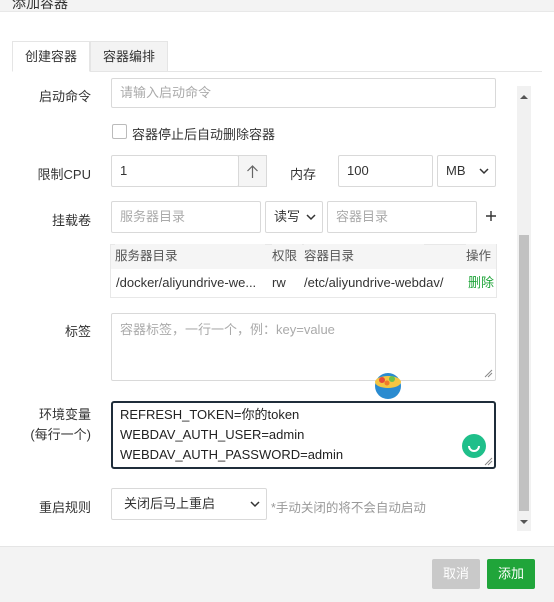 The width and height of the screenshot is (554, 602). I want to click on volume-table-header-permission: 权限, so click(287, 256).